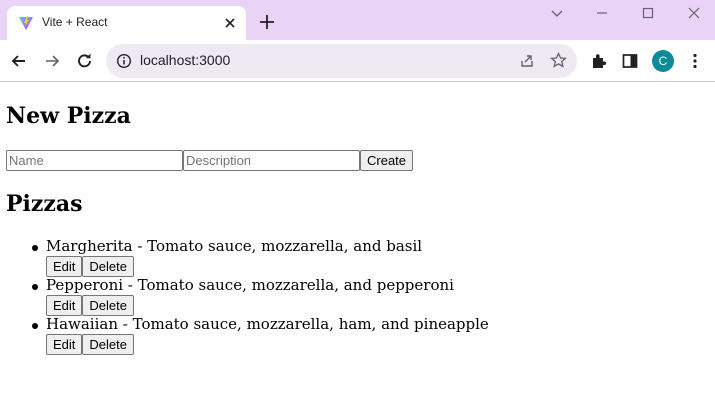 The width and height of the screenshot is (715, 411). I want to click on new-pizza-form: Create, so click(210, 160).